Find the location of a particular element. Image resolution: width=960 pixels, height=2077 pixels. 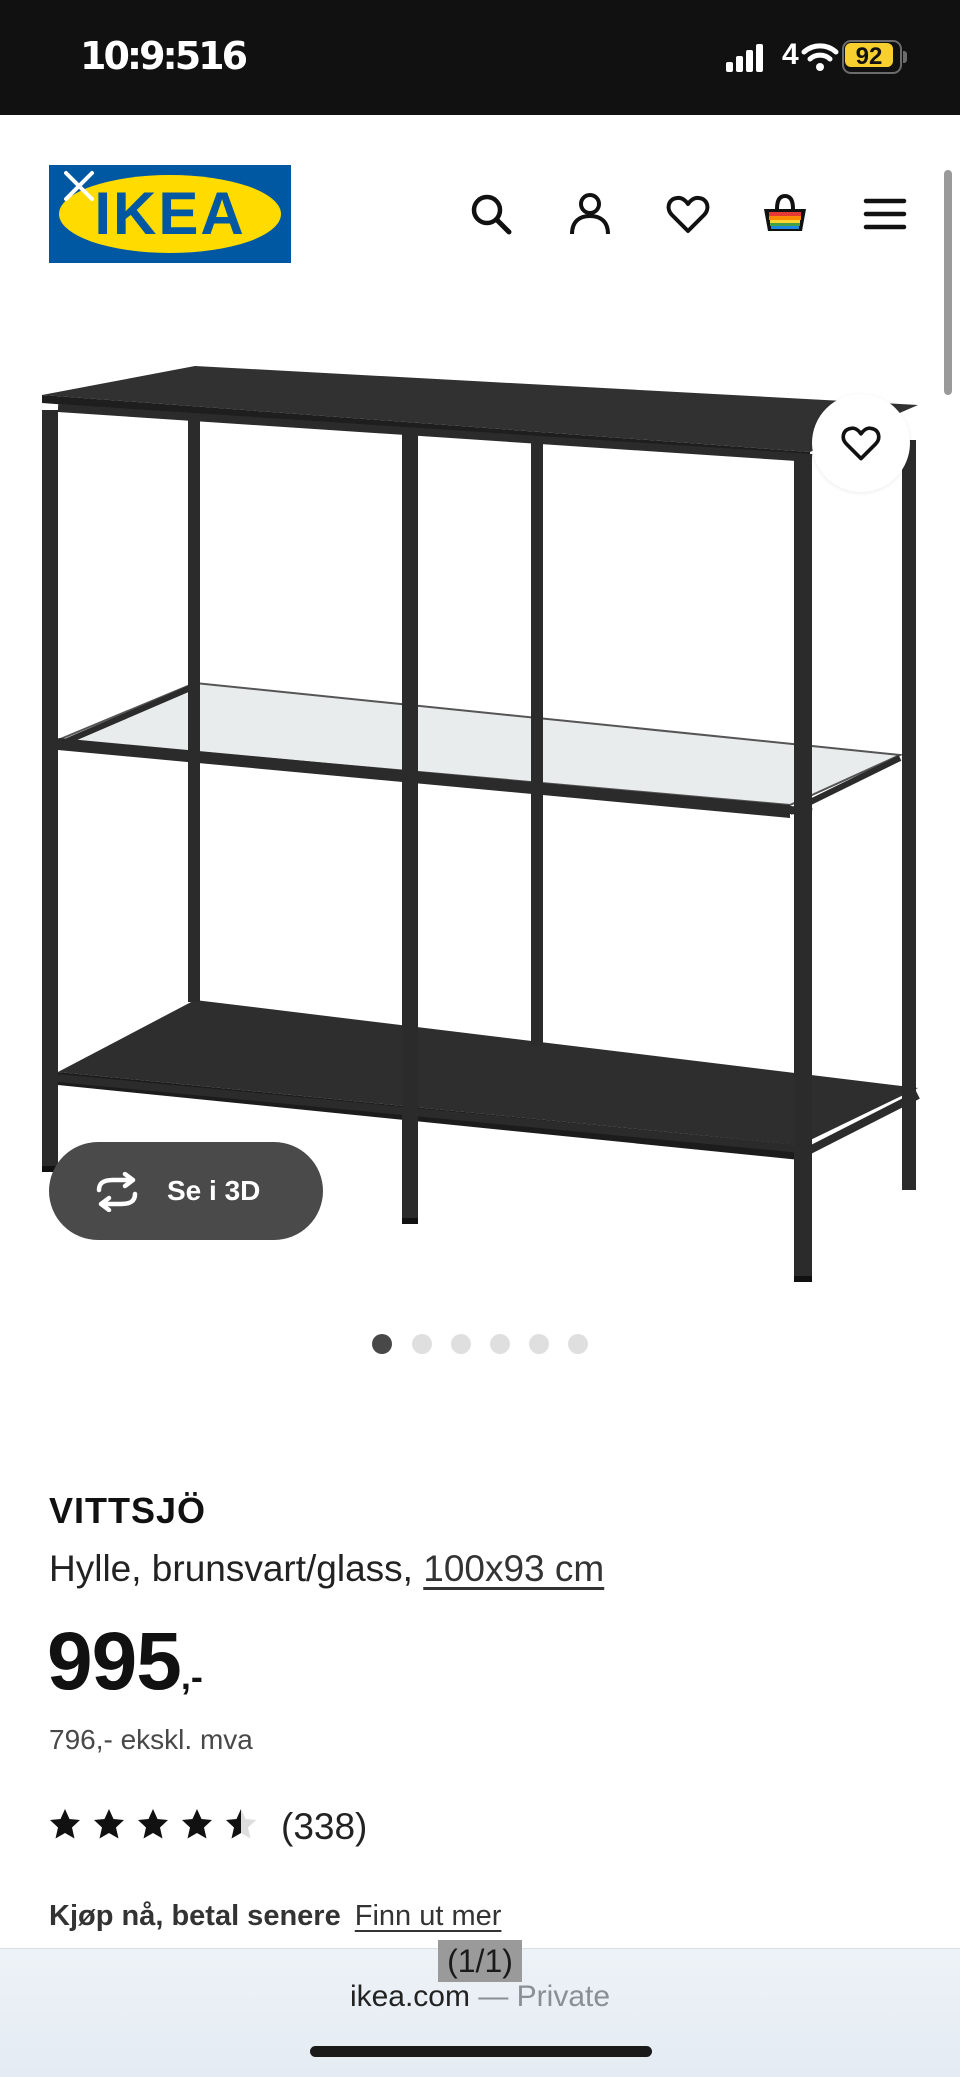

url-display: ikea.com — Private is located at coordinates (480, 1997).